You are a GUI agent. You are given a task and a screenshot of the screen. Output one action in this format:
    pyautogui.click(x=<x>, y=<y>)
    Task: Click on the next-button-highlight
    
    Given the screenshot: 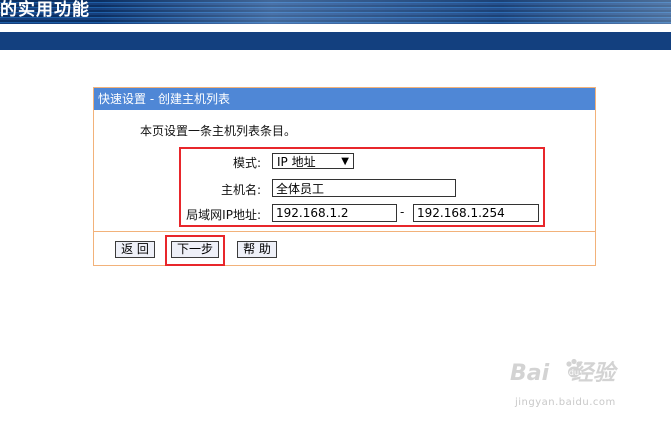 What is the action you would take?
    pyautogui.click(x=195, y=250)
    